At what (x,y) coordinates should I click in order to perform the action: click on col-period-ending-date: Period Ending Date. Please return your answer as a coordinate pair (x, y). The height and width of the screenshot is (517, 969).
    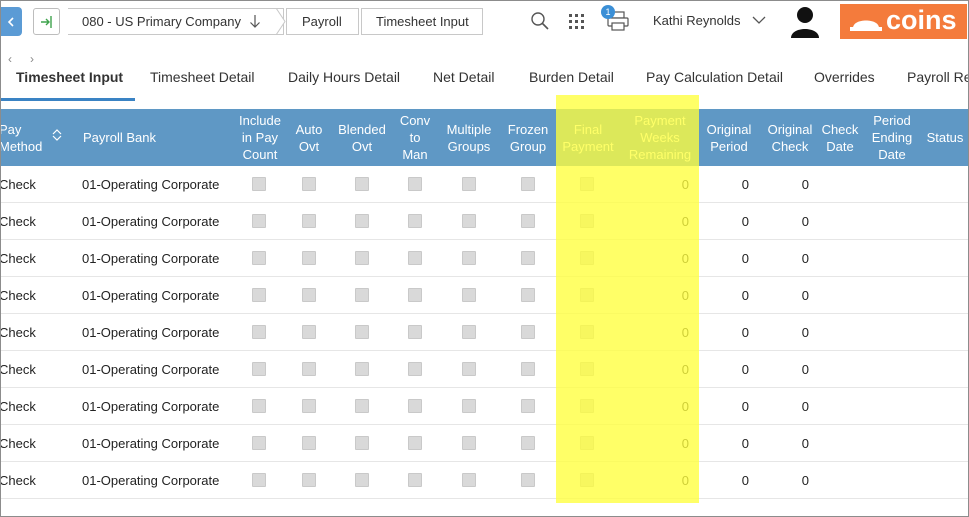
    Looking at the image, I should click on (892, 137).